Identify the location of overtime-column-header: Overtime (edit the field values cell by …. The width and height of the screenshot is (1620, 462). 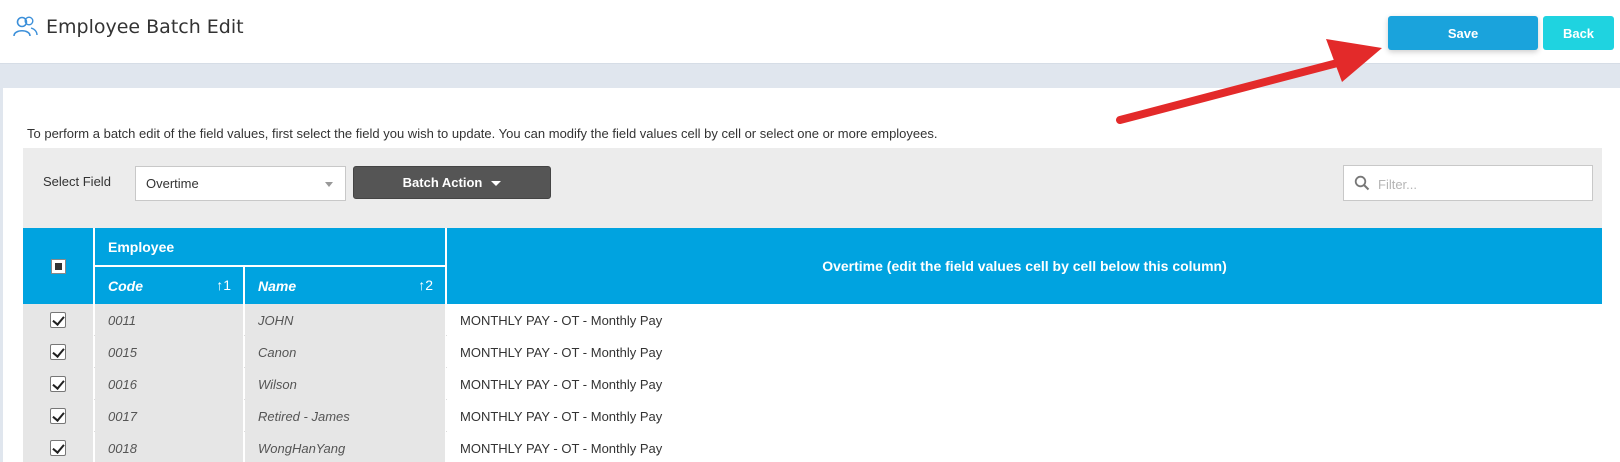
(1024, 266).